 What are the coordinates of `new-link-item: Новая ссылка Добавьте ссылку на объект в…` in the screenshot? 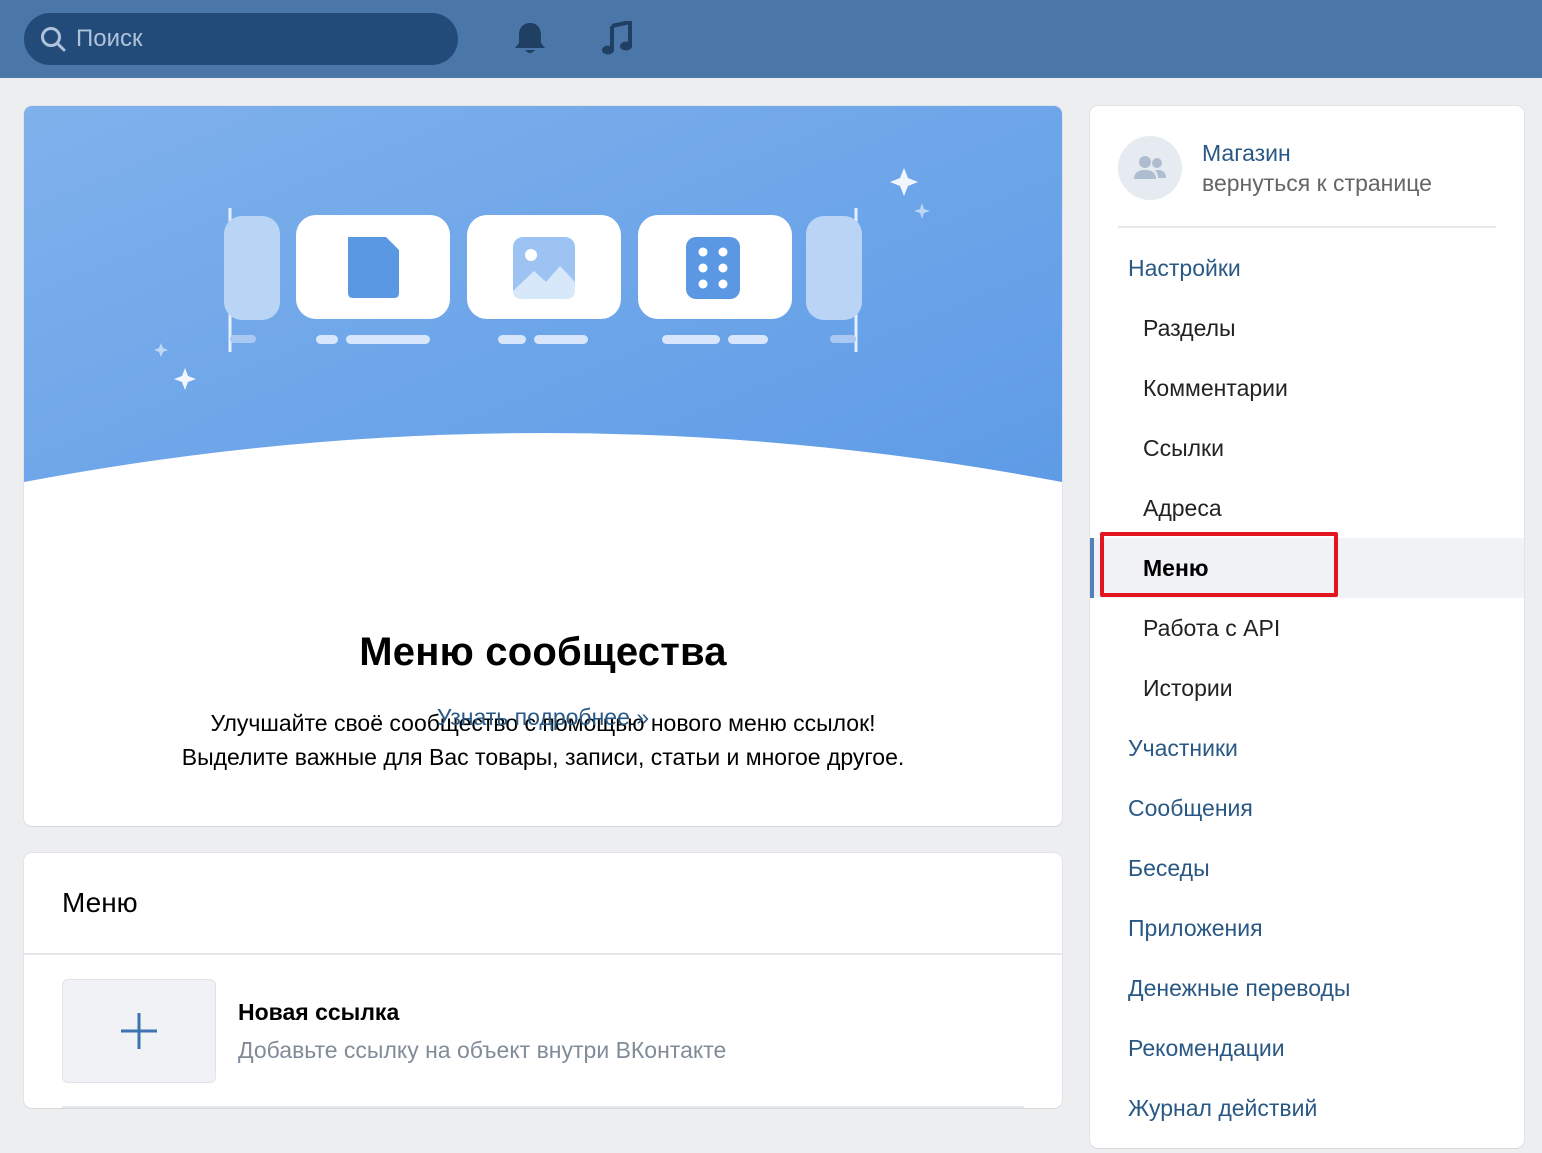 It's located at (543, 1031).